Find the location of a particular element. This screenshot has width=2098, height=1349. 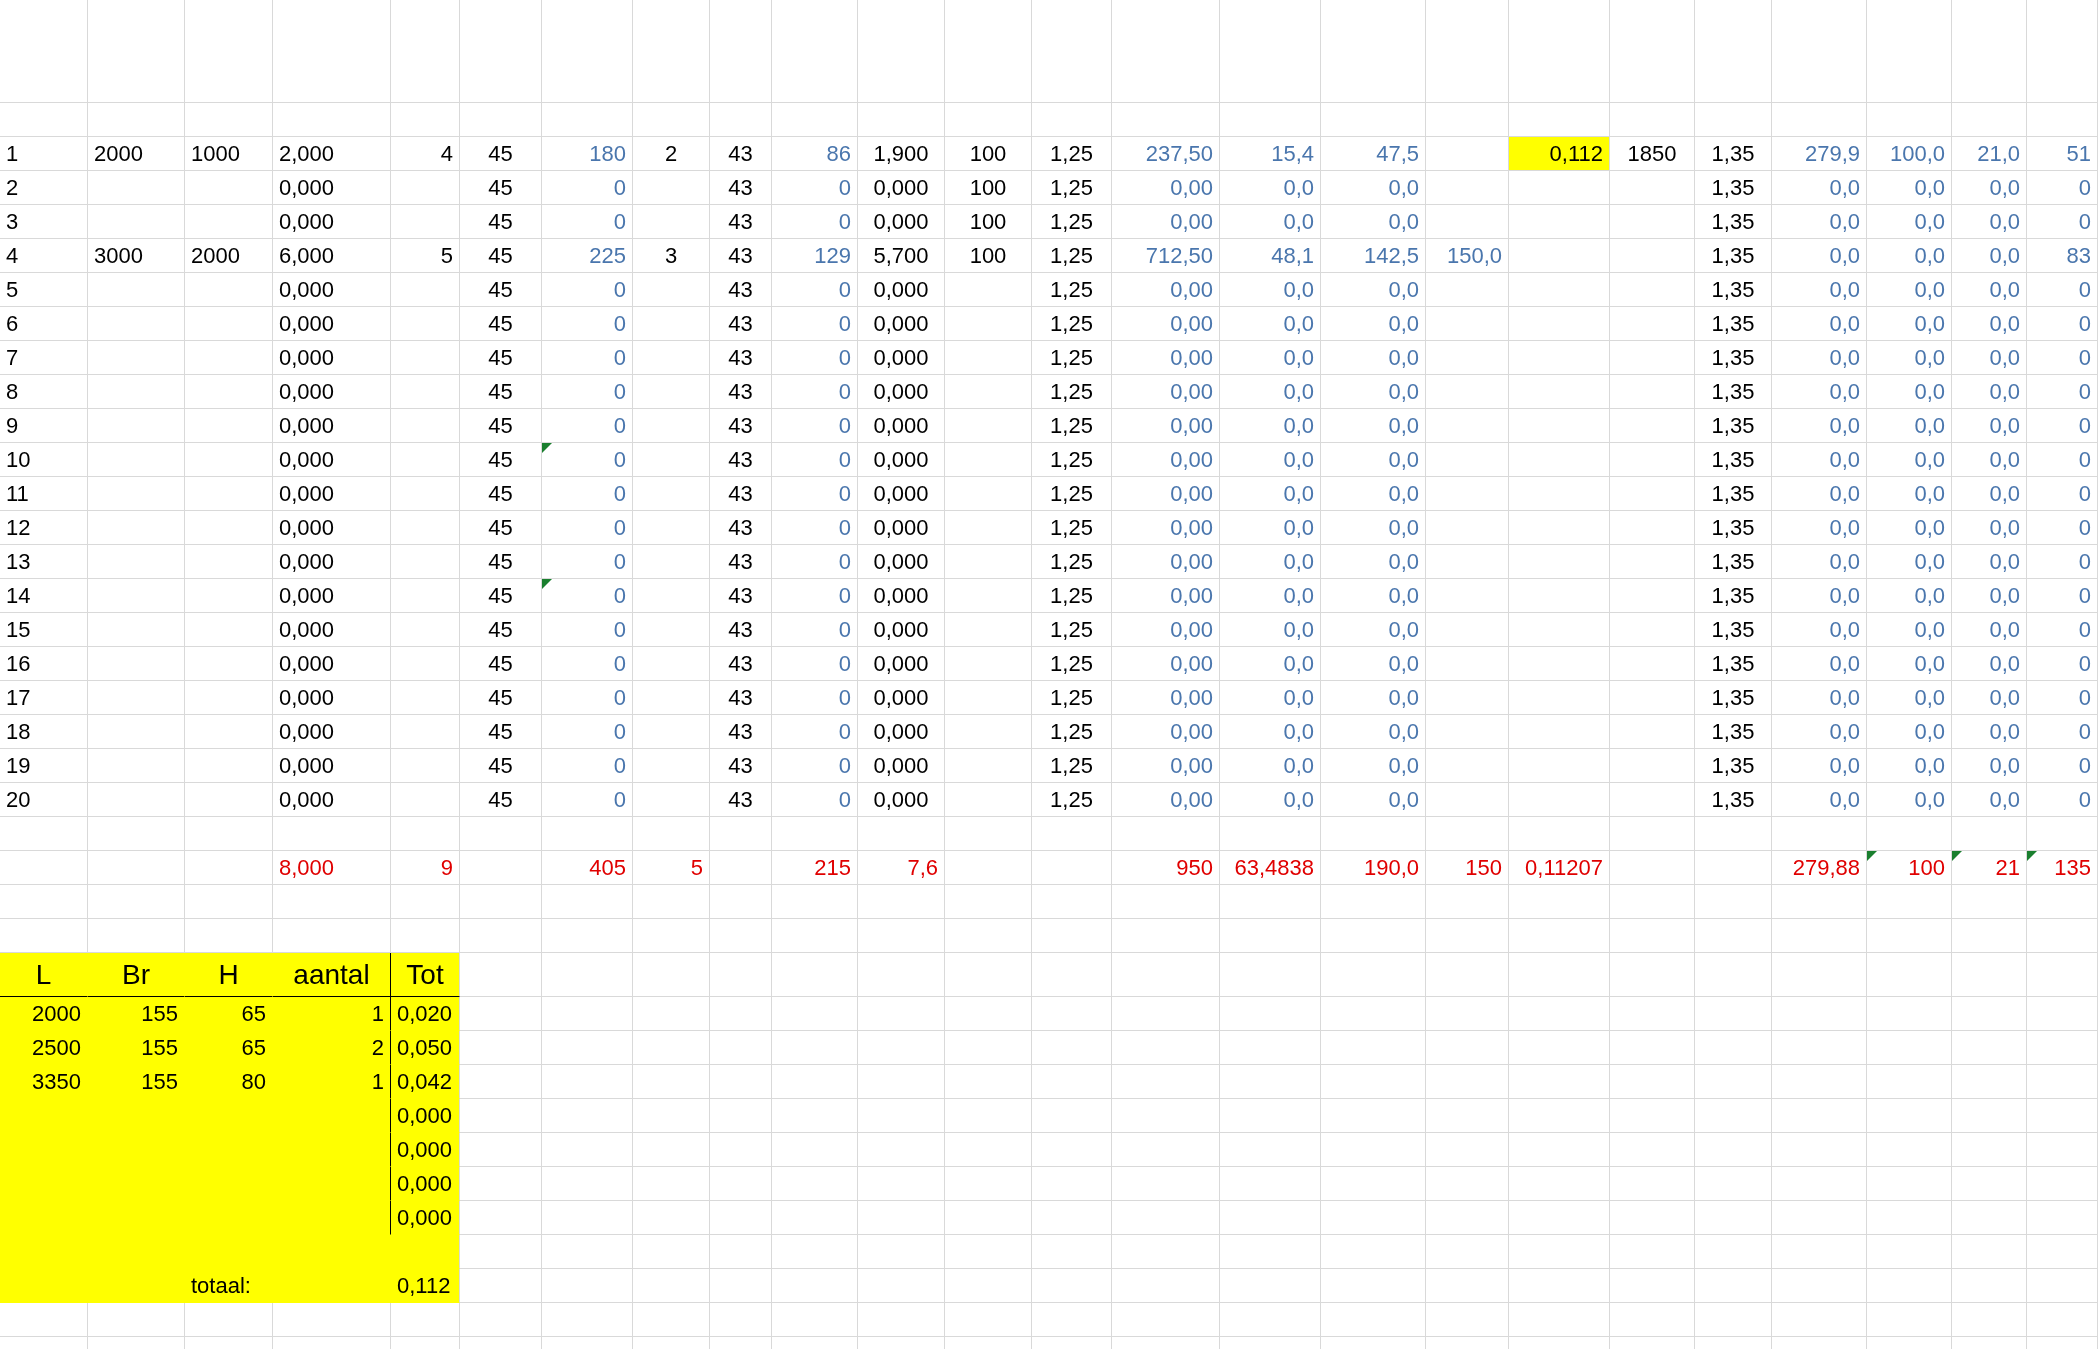

table-cell: 142,5 is located at coordinates (1373, 256).